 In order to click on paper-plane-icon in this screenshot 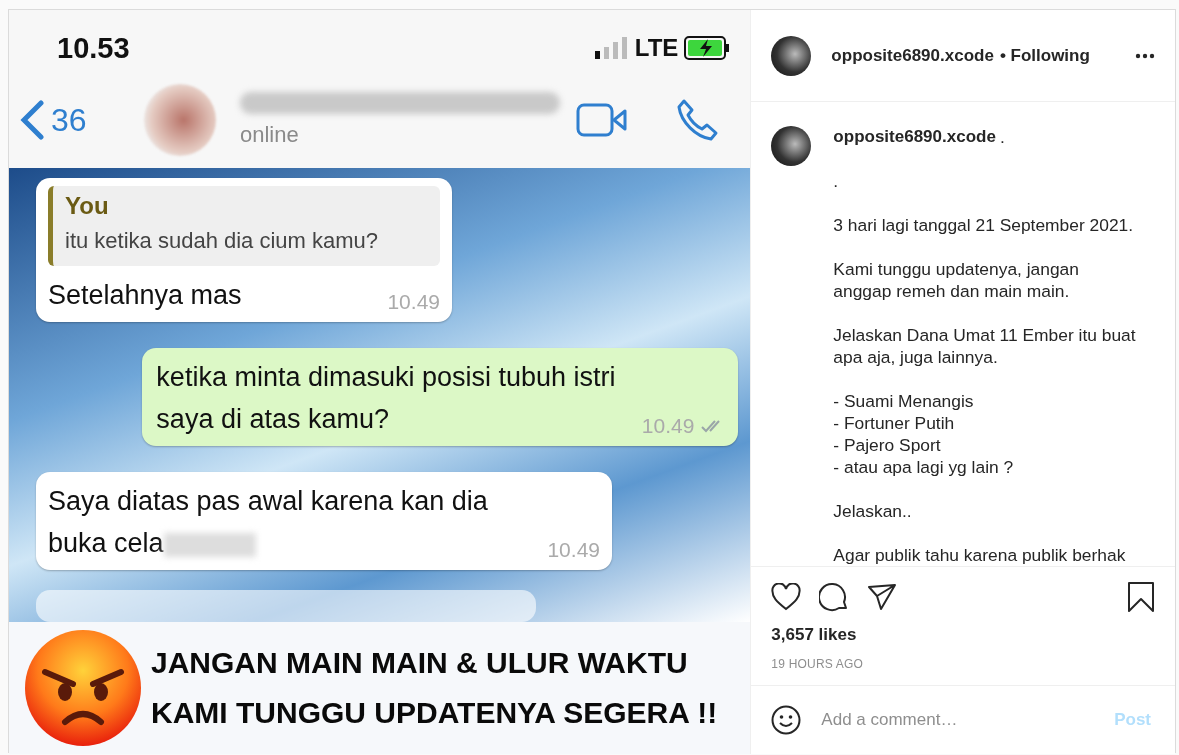, I will do `click(882, 597)`.